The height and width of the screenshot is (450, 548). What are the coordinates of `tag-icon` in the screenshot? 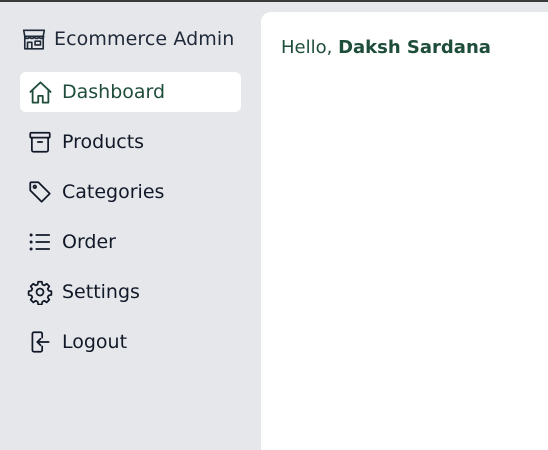 It's located at (40, 192).